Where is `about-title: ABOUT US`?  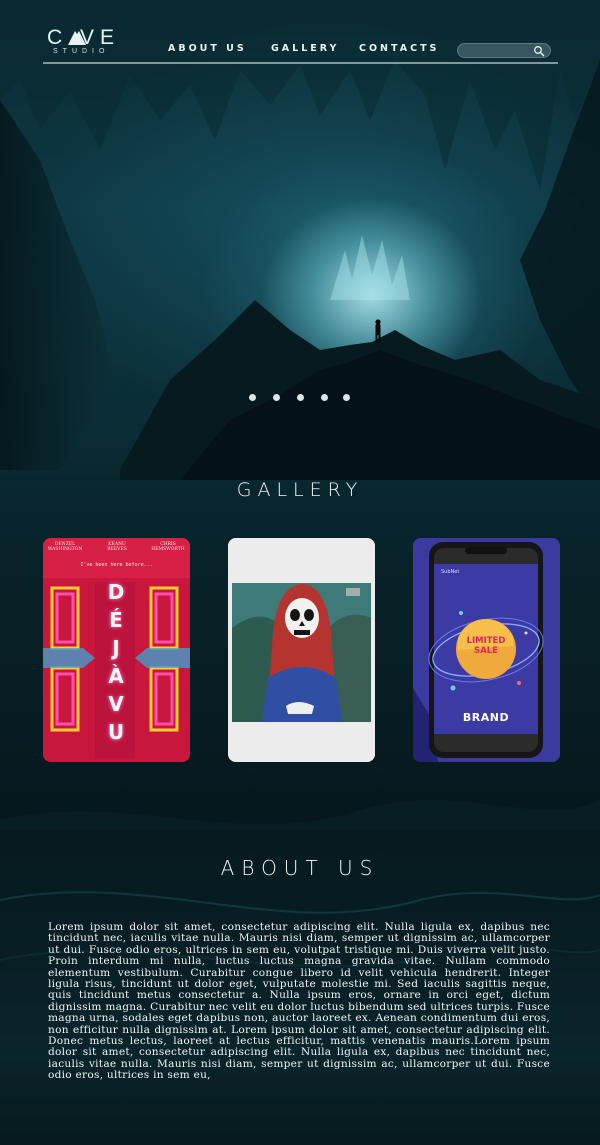 about-title: ABOUT US is located at coordinates (300, 868).